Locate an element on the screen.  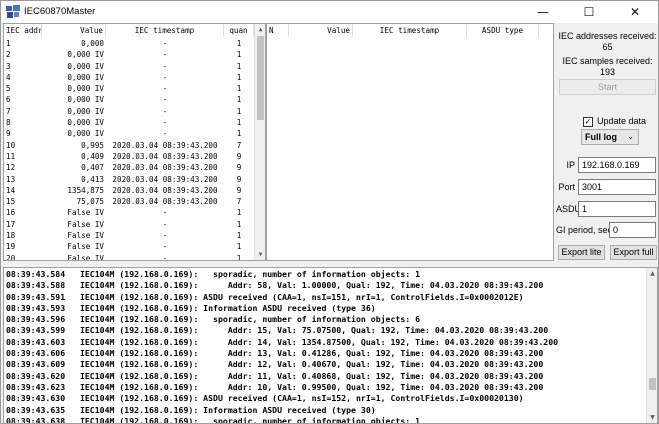
cell-iec-addr: 13 is located at coordinates (11, 179).